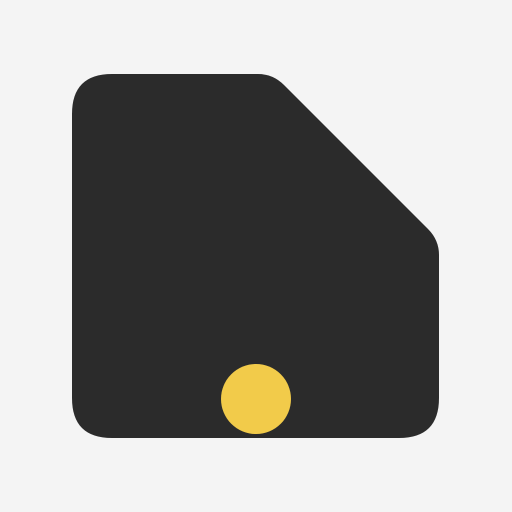  What do you see at coordinates (256, 399) in the screenshot?
I see `status-dot-icon` at bounding box center [256, 399].